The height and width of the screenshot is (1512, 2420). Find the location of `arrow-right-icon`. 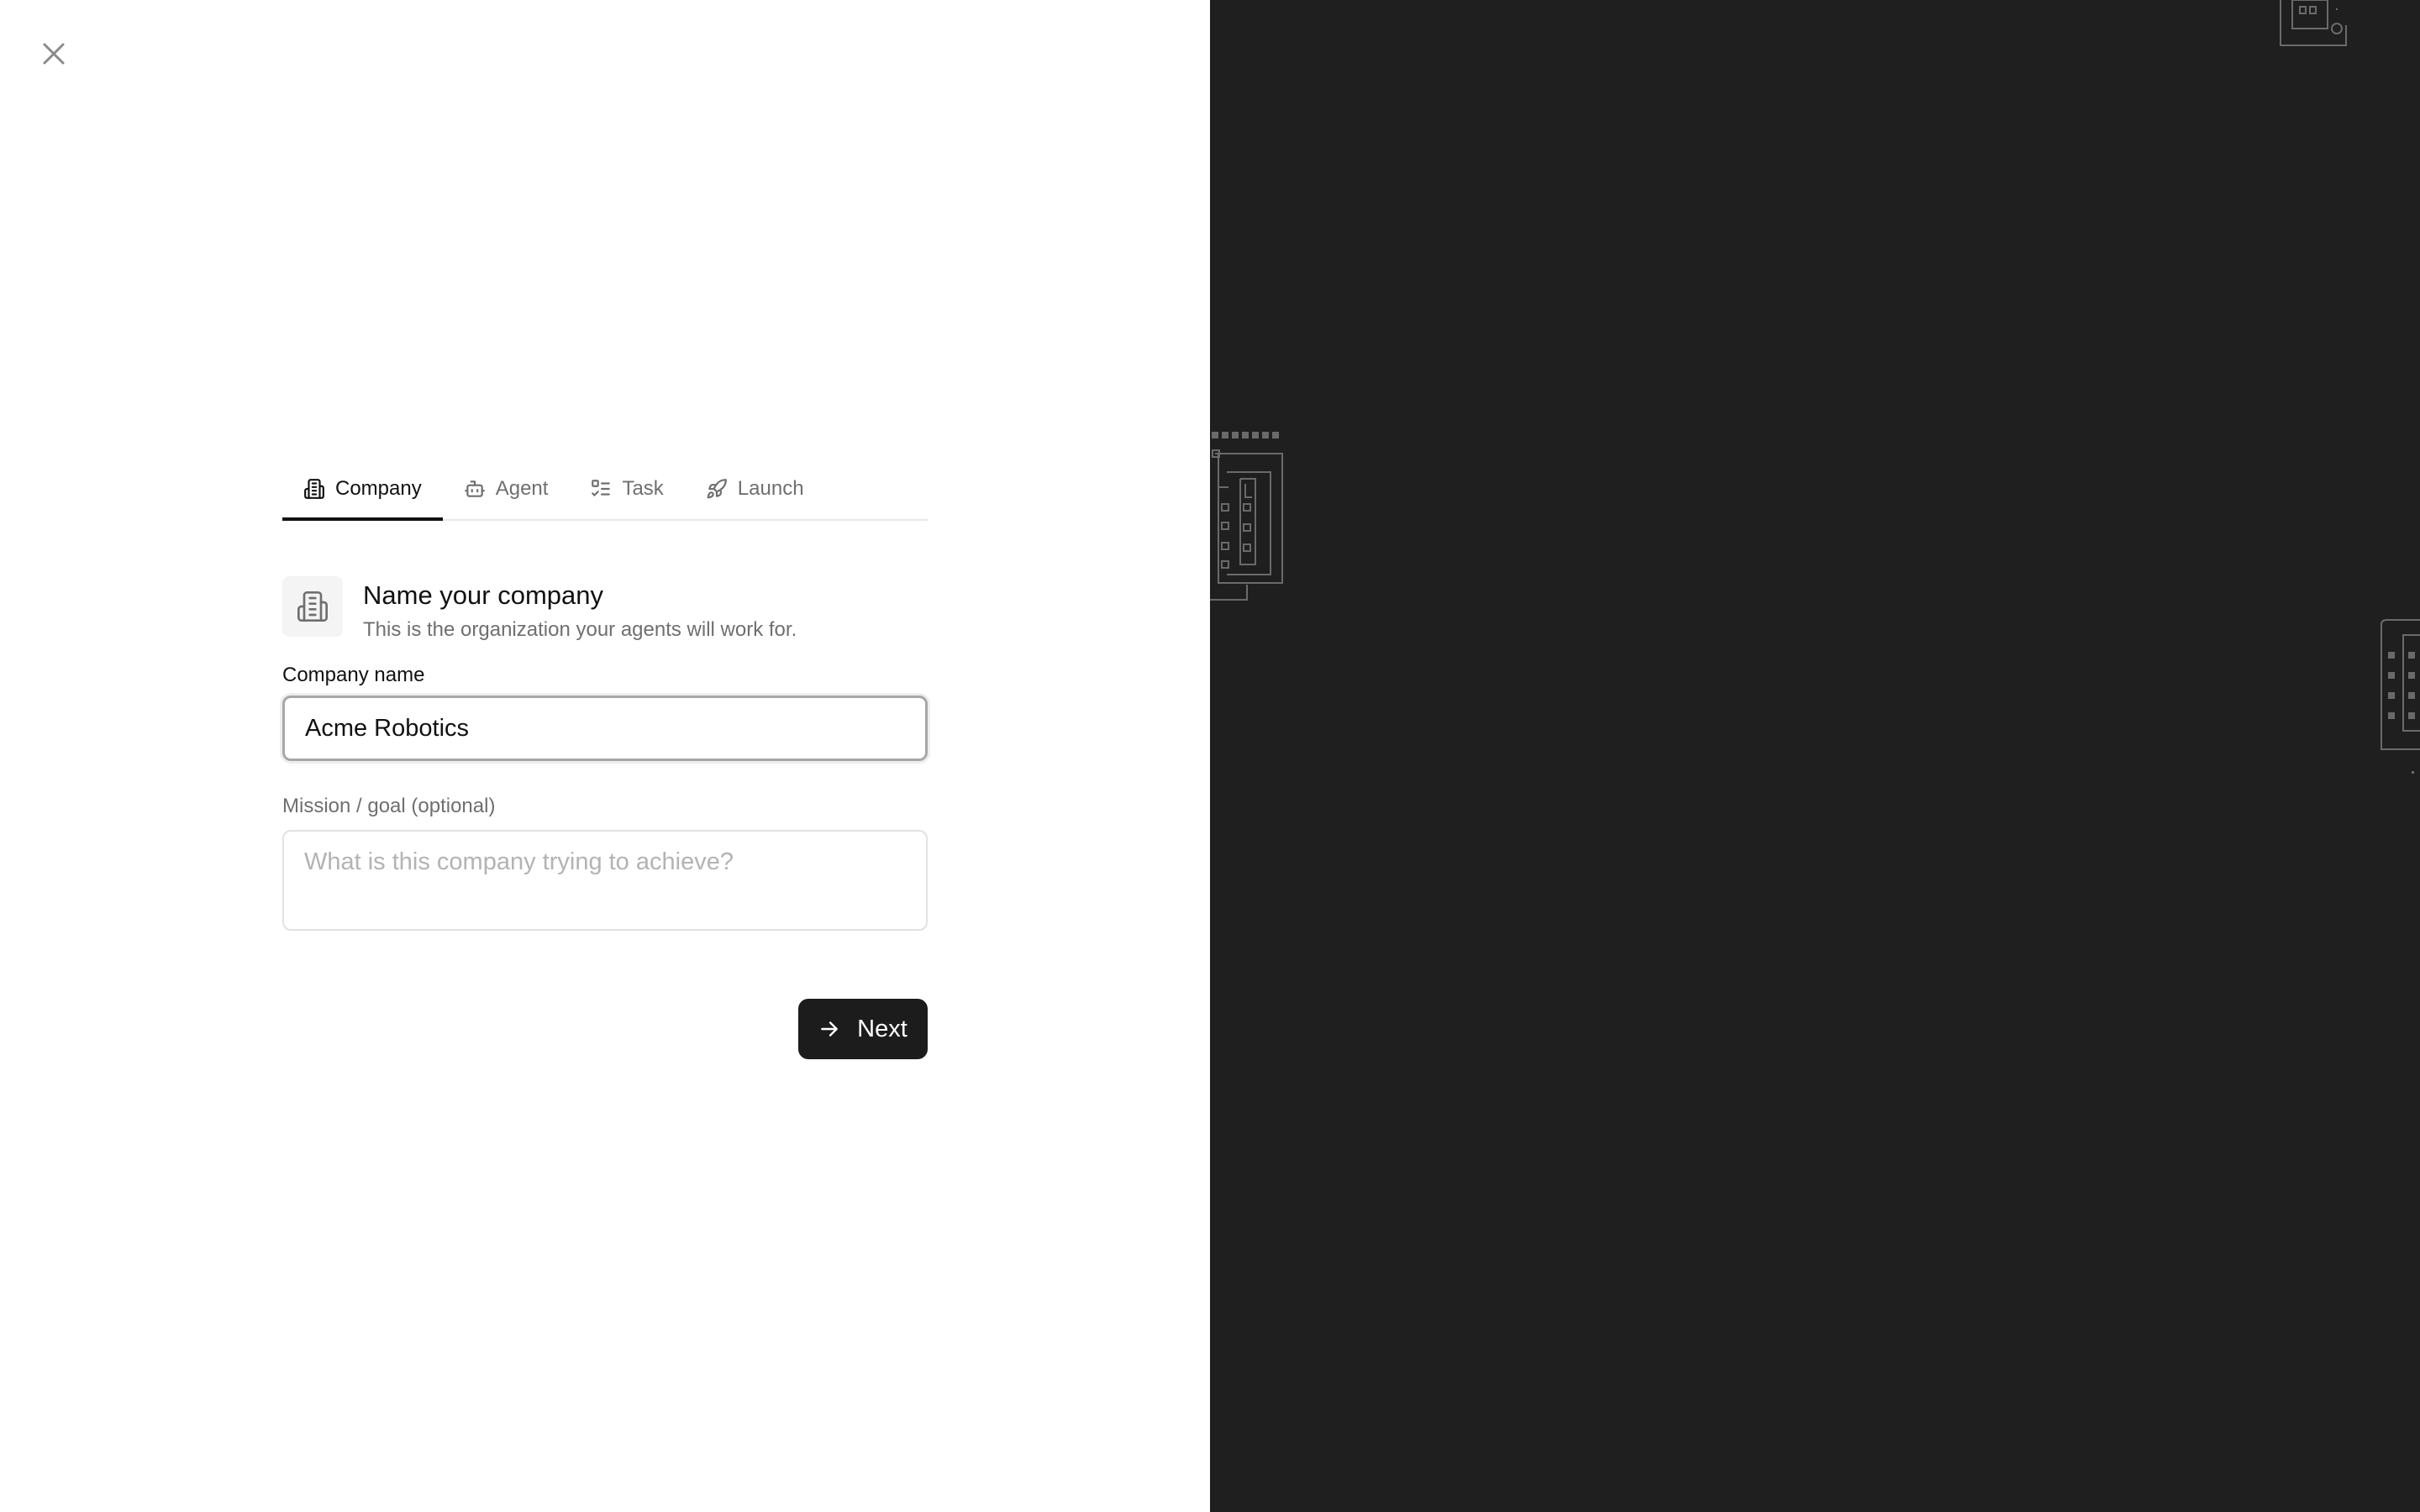

arrow-right-icon is located at coordinates (830, 1029).